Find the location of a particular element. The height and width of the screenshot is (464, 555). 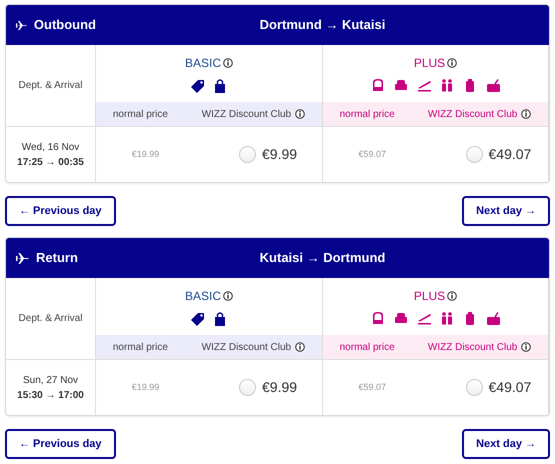

flight-times: 15:30 → 17:00 is located at coordinates (50, 395).